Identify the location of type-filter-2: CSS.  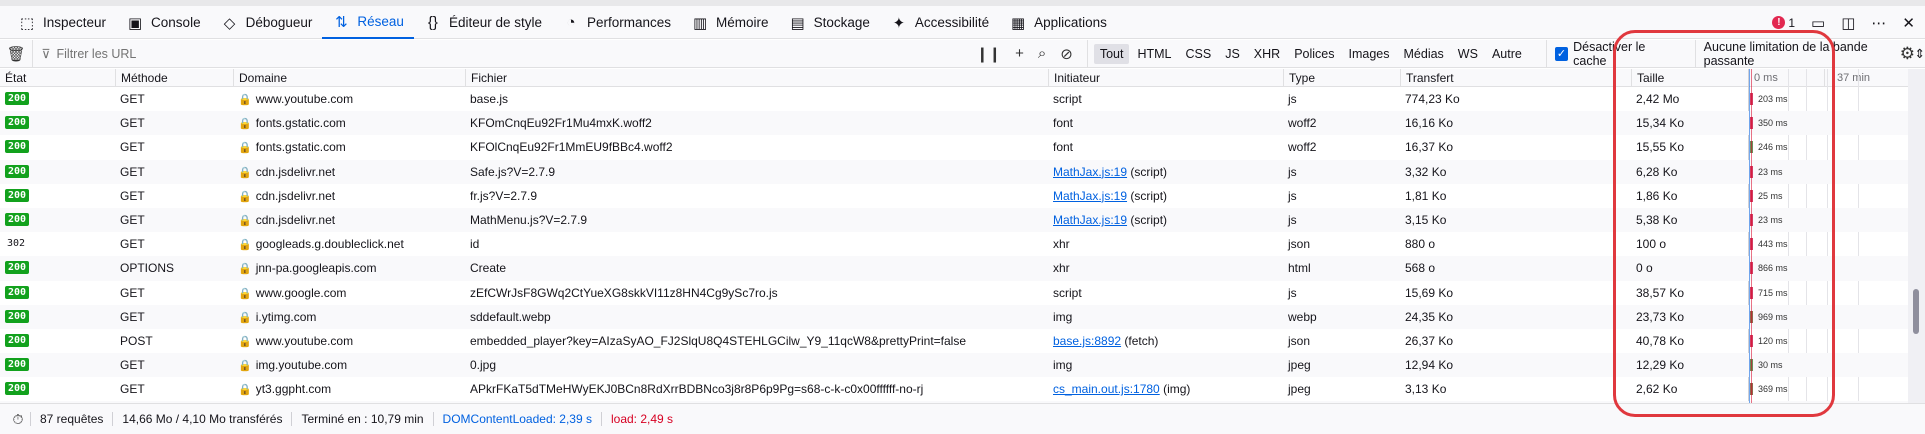
(1199, 54).